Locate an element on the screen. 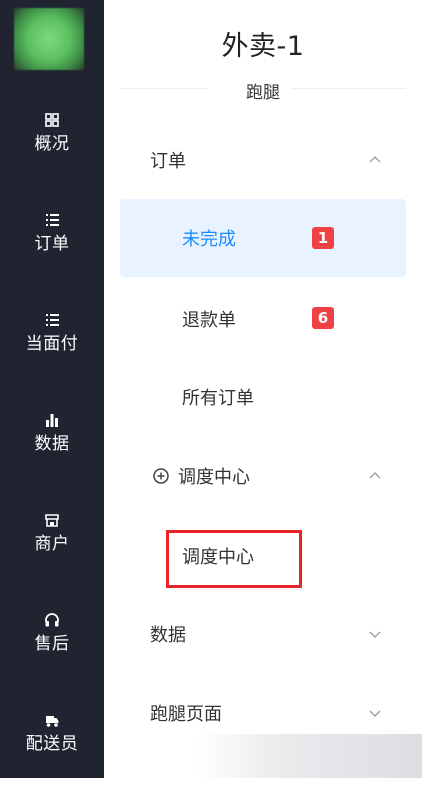  rail-item-overview: 概况 is located at coordinates (52, 152).